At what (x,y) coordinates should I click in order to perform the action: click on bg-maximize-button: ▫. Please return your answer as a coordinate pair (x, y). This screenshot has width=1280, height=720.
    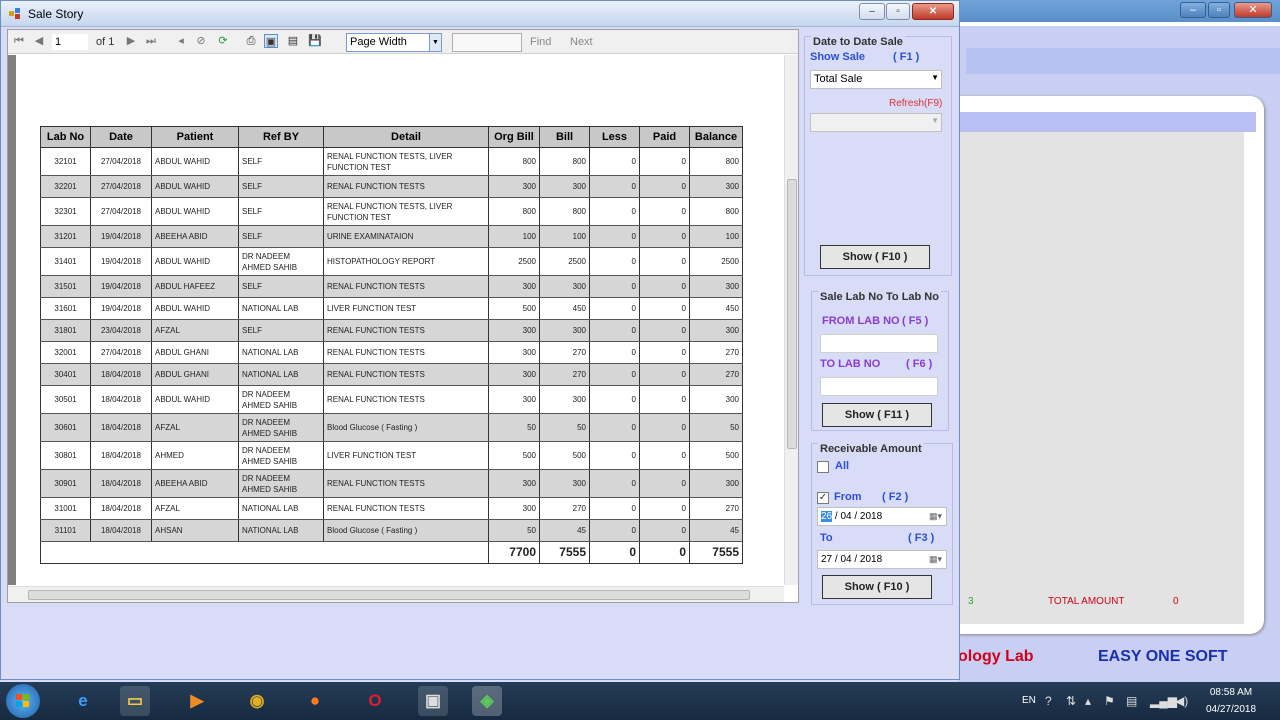
    Looking at the image, I should click on (1219, 10).